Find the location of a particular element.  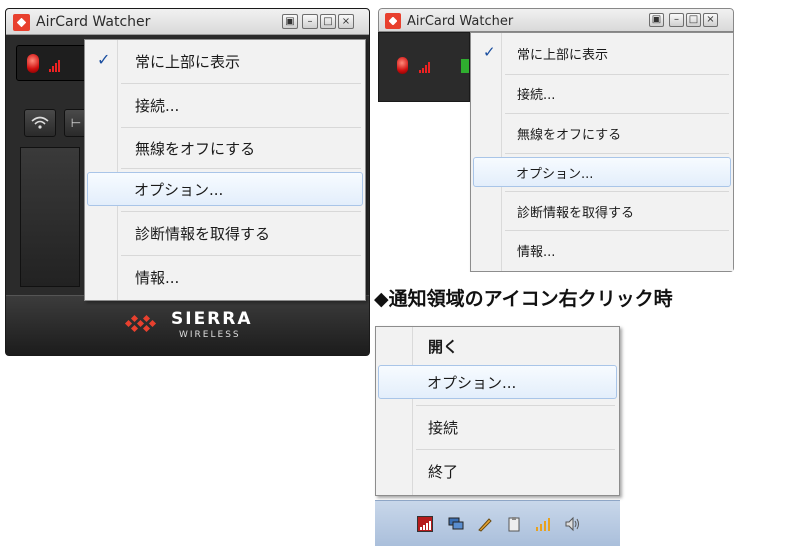

menu-item-label: 終了 is located at coordinates (443, 471).